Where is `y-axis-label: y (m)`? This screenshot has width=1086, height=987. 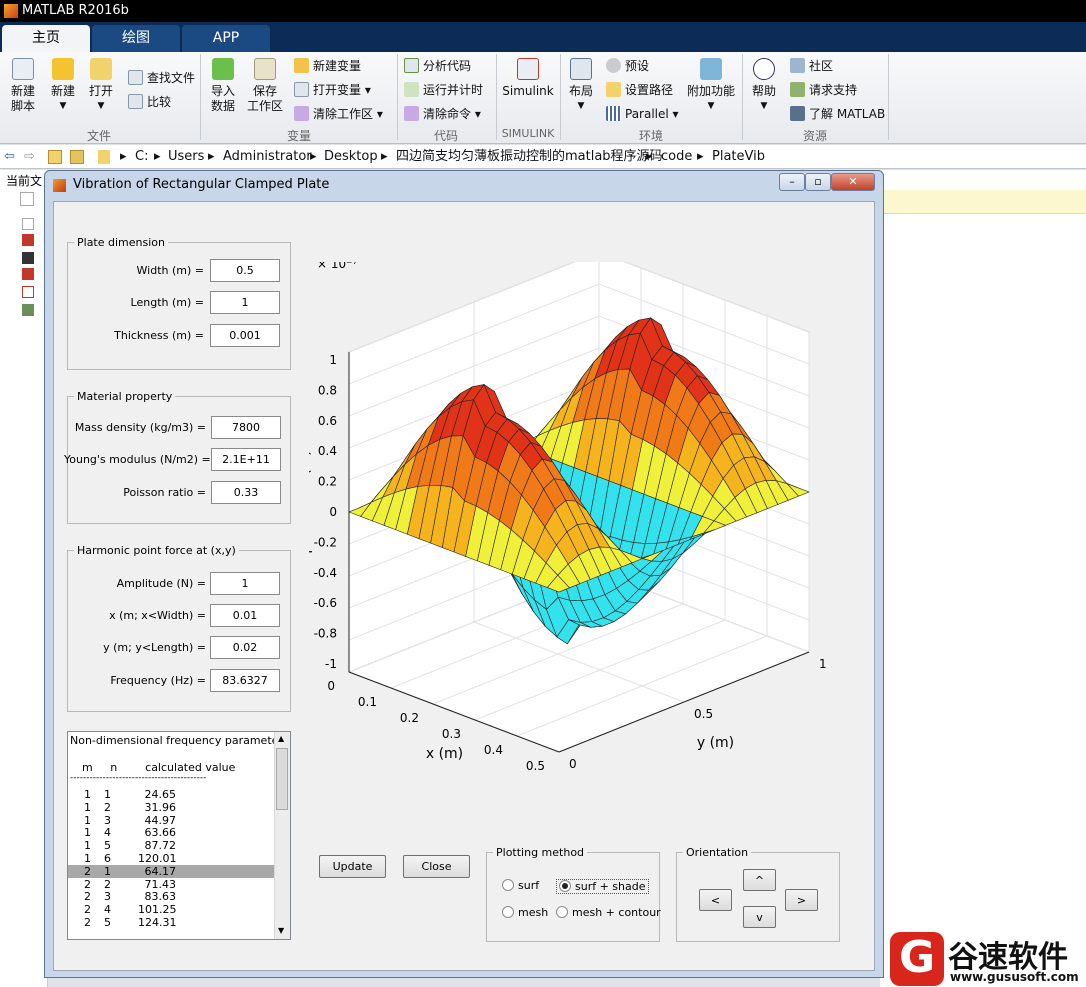
y-axis-label: y (m) is located at coordinates (715, 743).